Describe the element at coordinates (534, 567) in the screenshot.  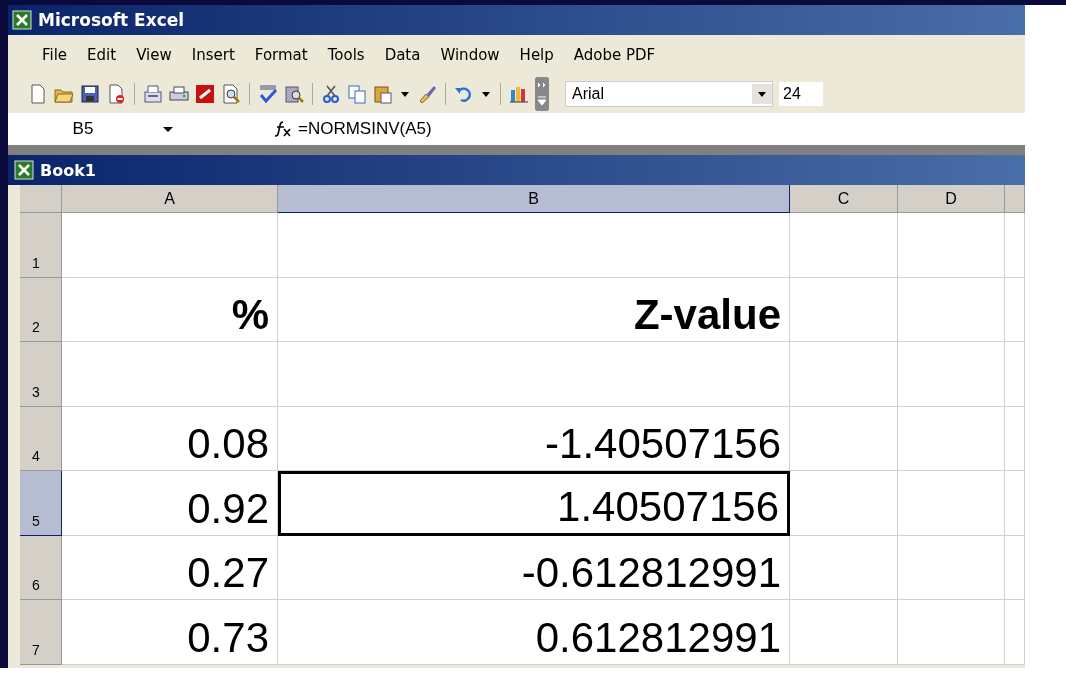
I see `table-cell: -0.612812991` at that location.